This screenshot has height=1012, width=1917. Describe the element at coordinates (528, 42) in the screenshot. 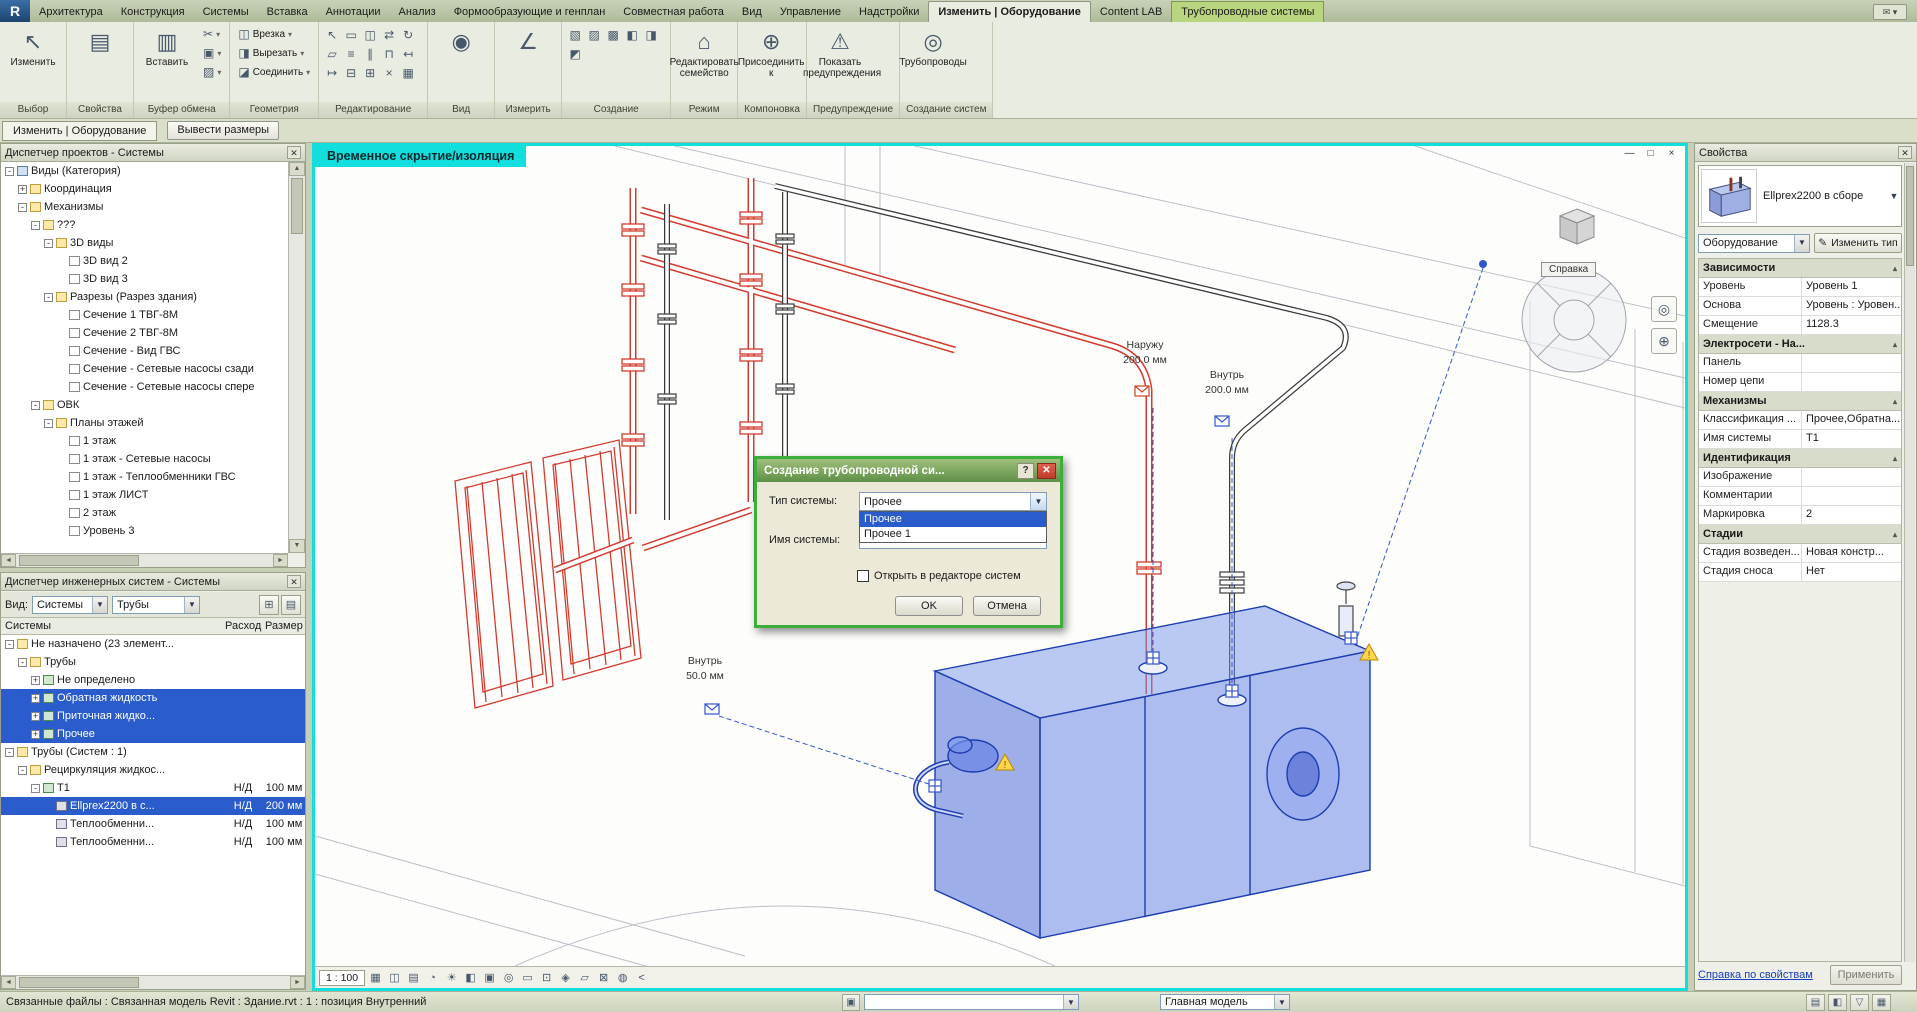

I see `ribbon-button: ∠` at that location.